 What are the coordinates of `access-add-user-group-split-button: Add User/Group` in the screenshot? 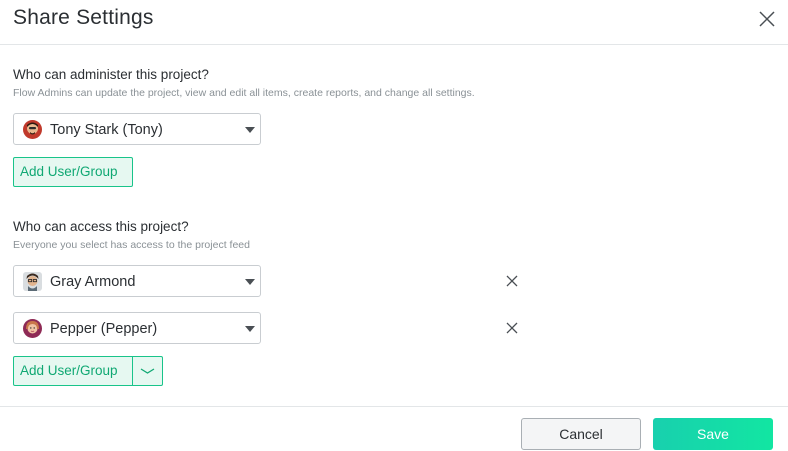 It's located at (88, 371).